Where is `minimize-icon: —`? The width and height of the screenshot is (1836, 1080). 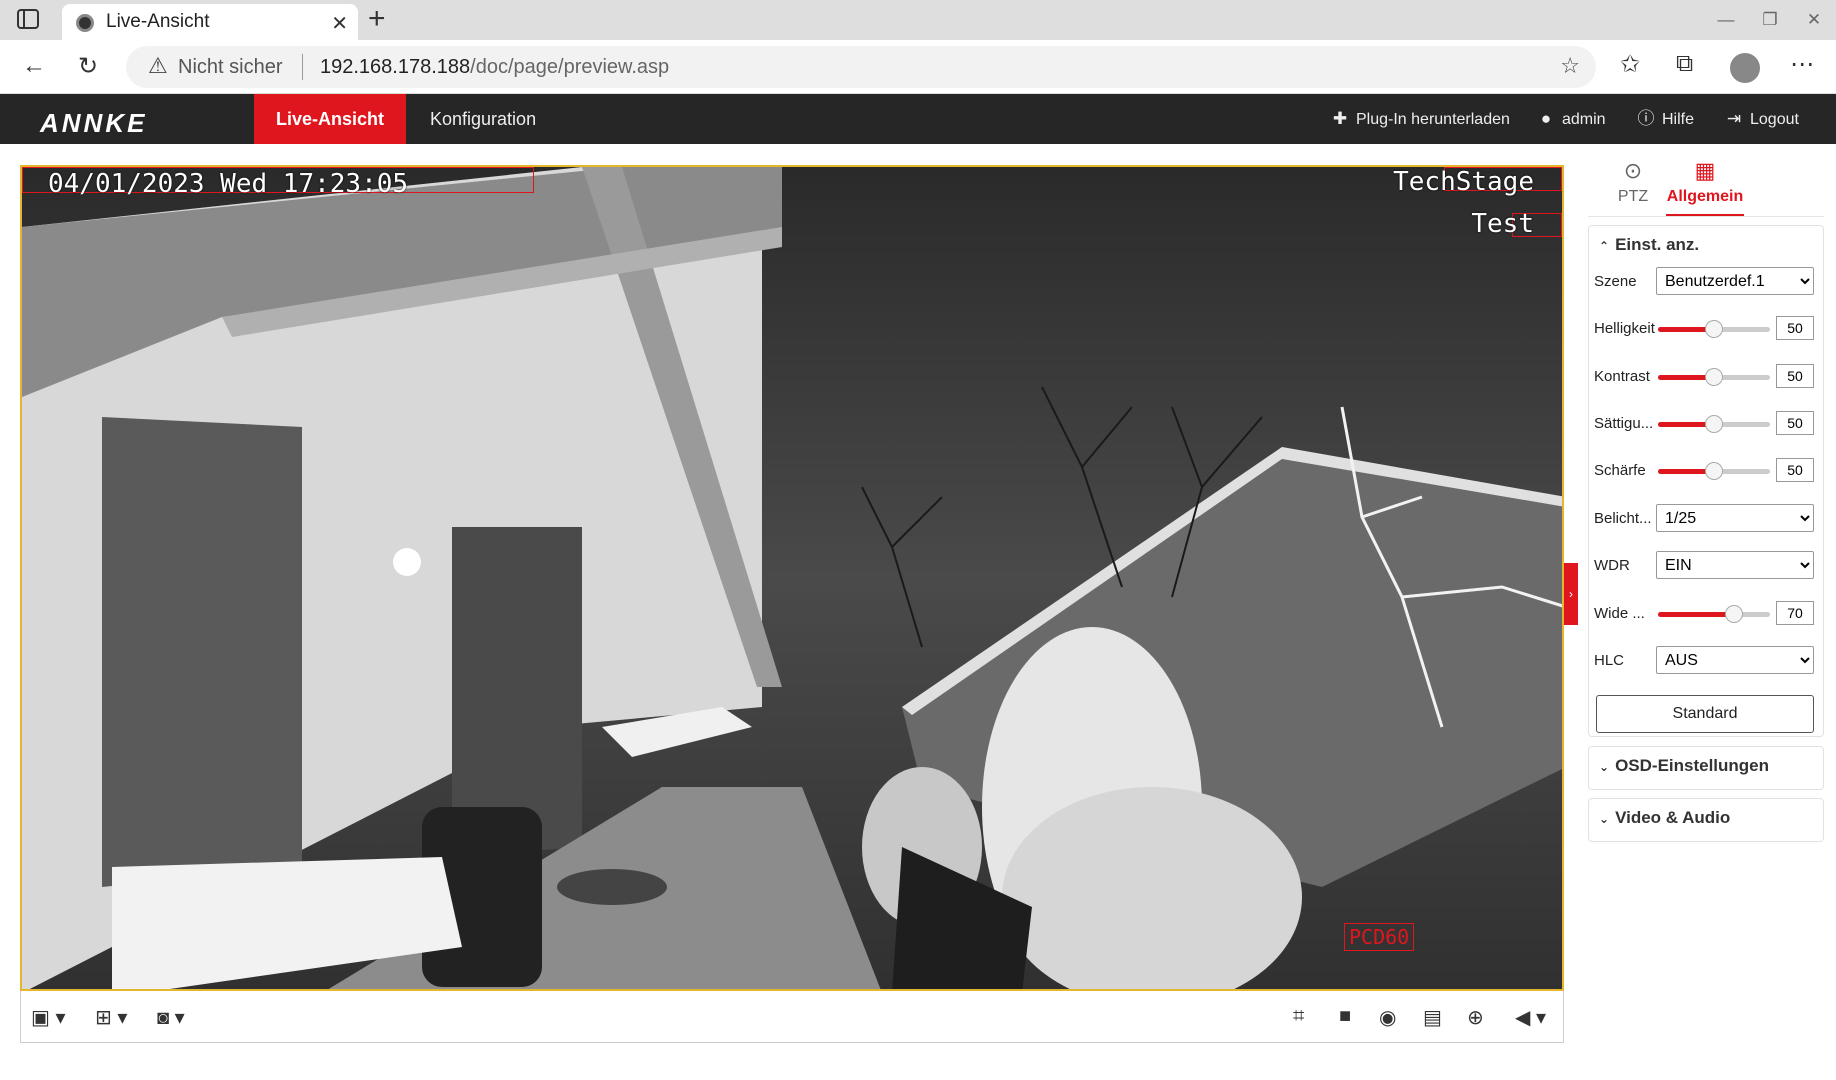 minimize-icon: — is located at coordinates (1726, 20).